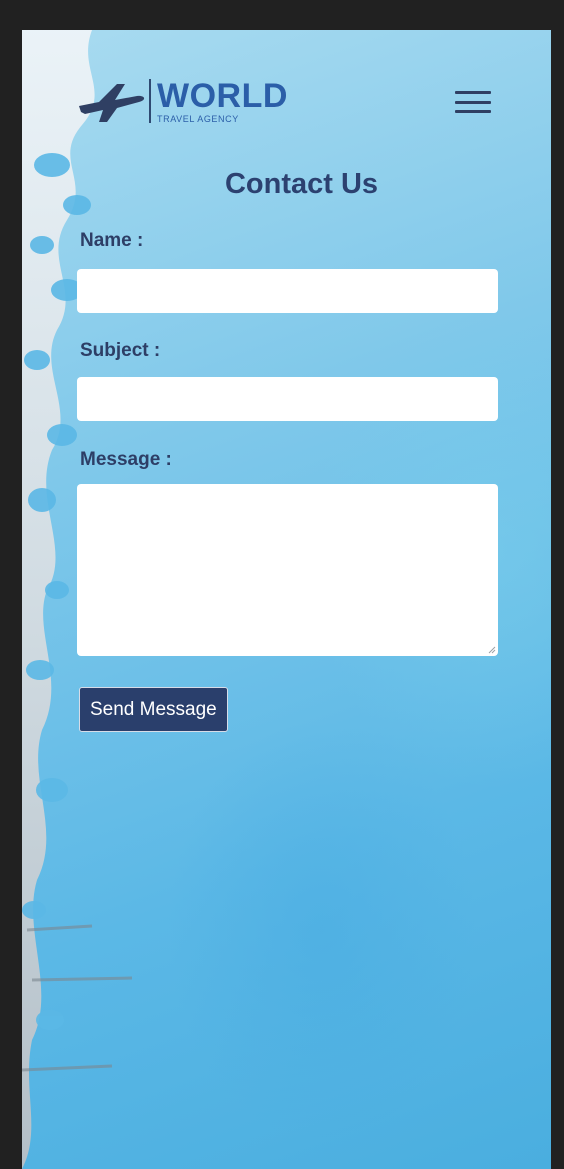 This screenshot has height=1169, width=564. I want to click on logo-divider, so click(150, 101).